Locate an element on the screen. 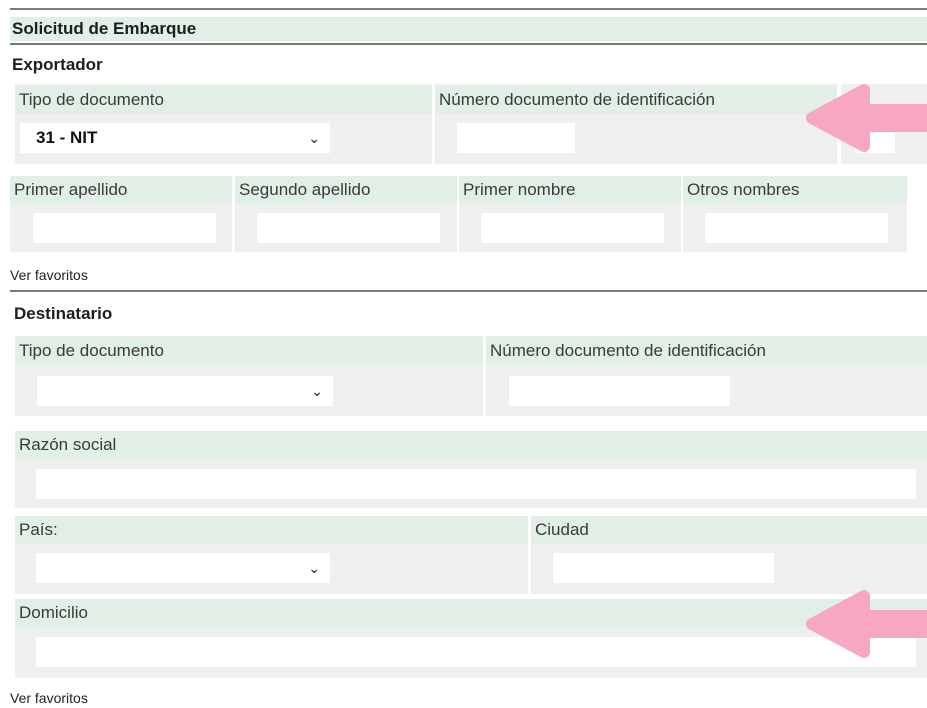 The height and width of the screenshot is (708, 927). razon-social-label: Razón social is located at coordinates (471, 445).